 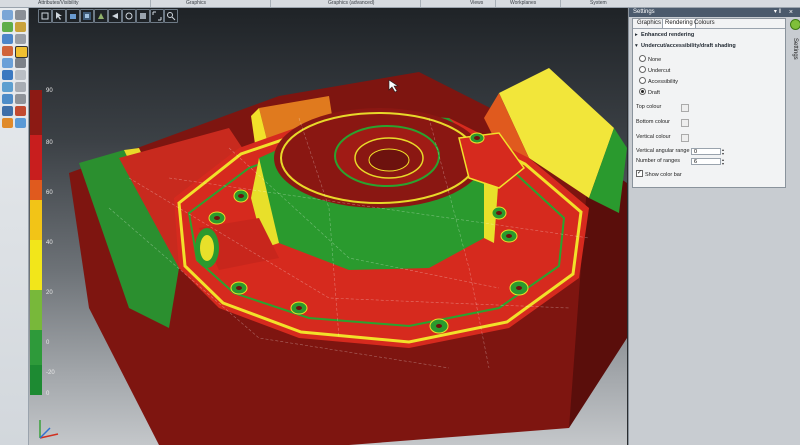 I want to click on draft-color-bar, so click(x=36, y=242).